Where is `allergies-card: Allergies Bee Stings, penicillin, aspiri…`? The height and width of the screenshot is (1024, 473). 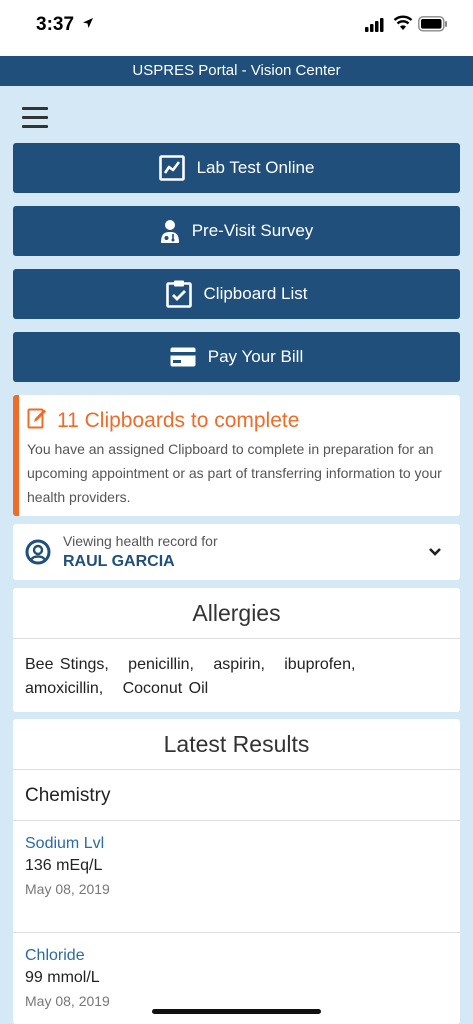
allergies-card: Allergies Bee Stings, penicillin, aspiri… is located at coordinates (236, 650).